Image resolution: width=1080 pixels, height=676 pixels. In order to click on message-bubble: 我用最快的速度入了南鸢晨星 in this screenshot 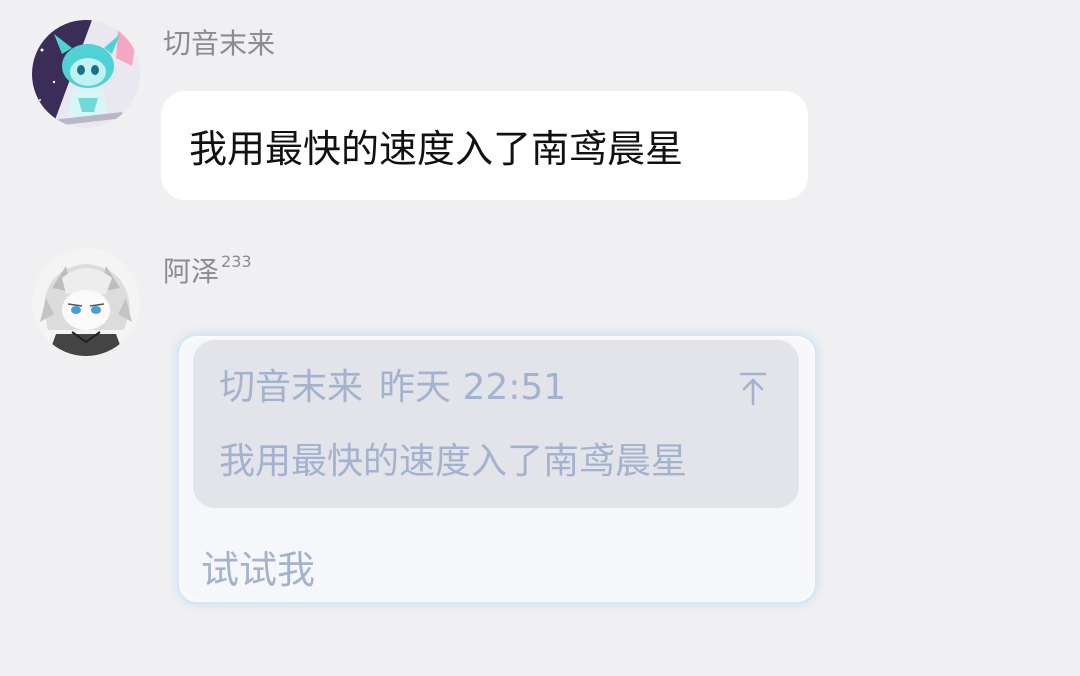, I will do `click(484, 145)`.